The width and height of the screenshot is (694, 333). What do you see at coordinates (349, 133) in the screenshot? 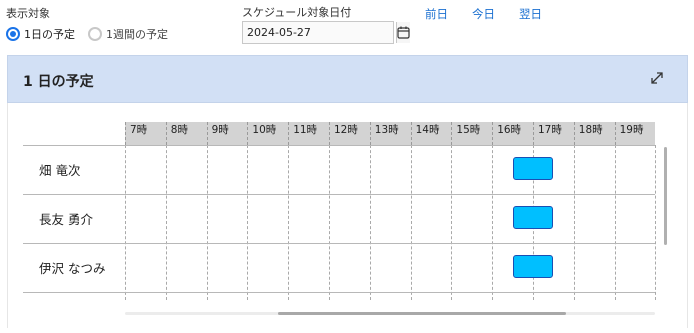
I see `hour-label: 12時` at bounding box center [349, 133].